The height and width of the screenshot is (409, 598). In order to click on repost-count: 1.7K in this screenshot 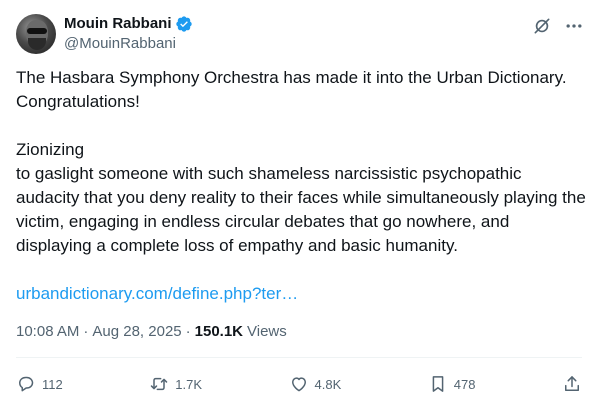, I will do `click(188, 384)`.